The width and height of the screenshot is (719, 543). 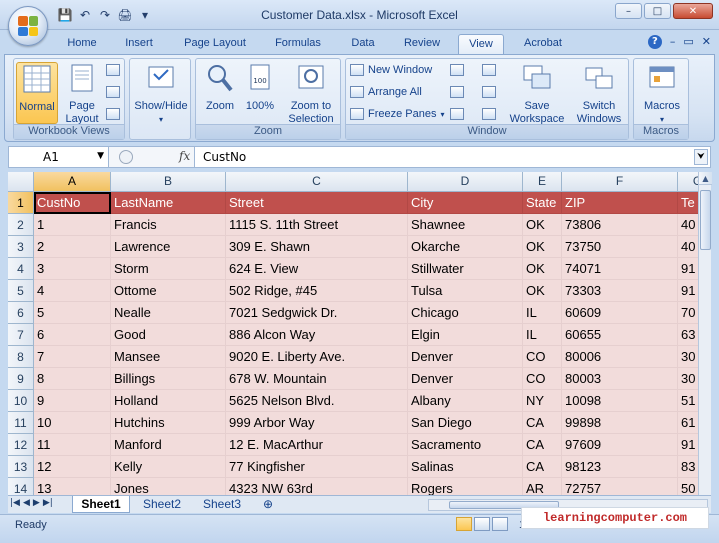 What do you see at coordinates (542, 335) in the screenshot?
I see `table-cell: IL` at bounding box center [542, 335].